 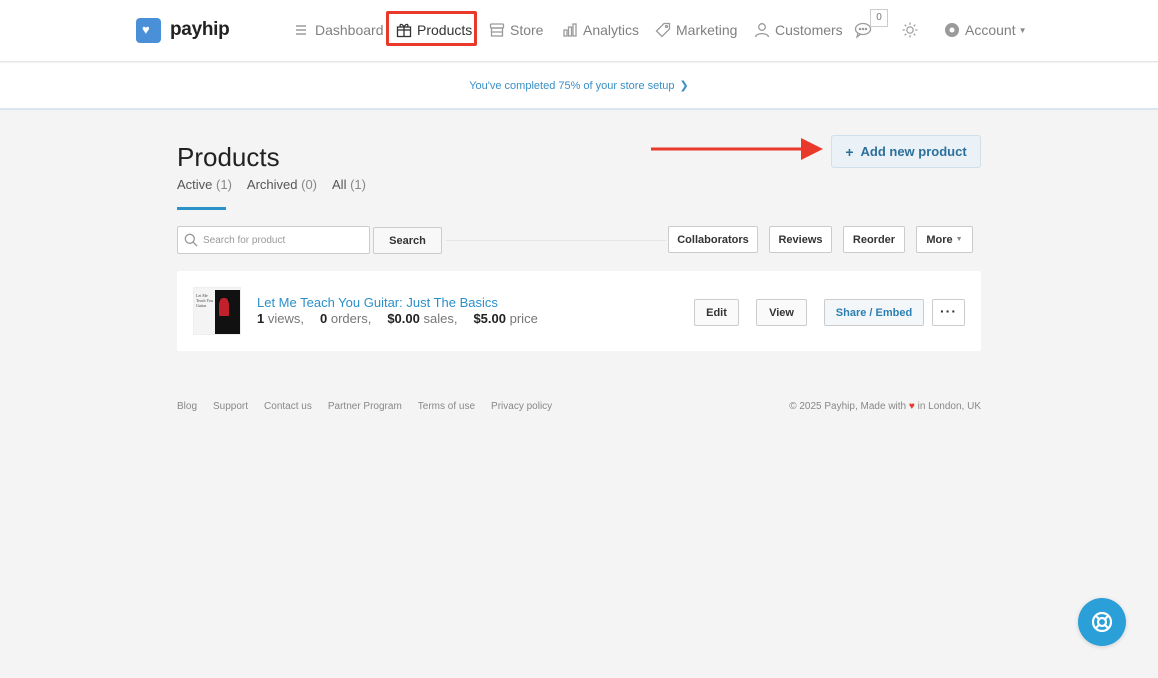 What do you see at coordinates (345, 318) in the screenshot?
I see `stat-orders: 0 orders,` at bounding box center [345, 318].